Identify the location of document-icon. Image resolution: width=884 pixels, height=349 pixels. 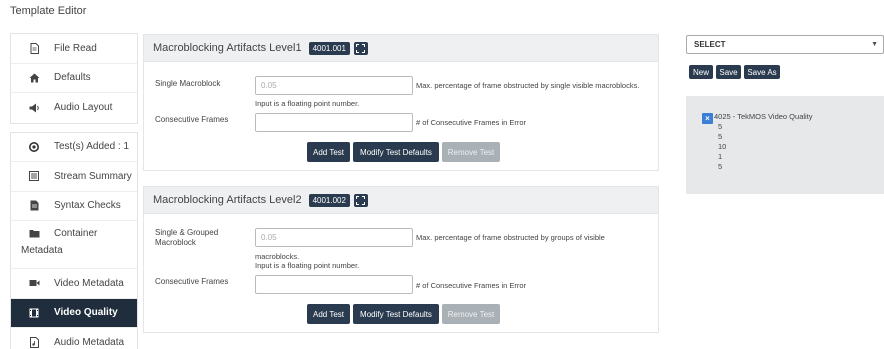
(34, 205).